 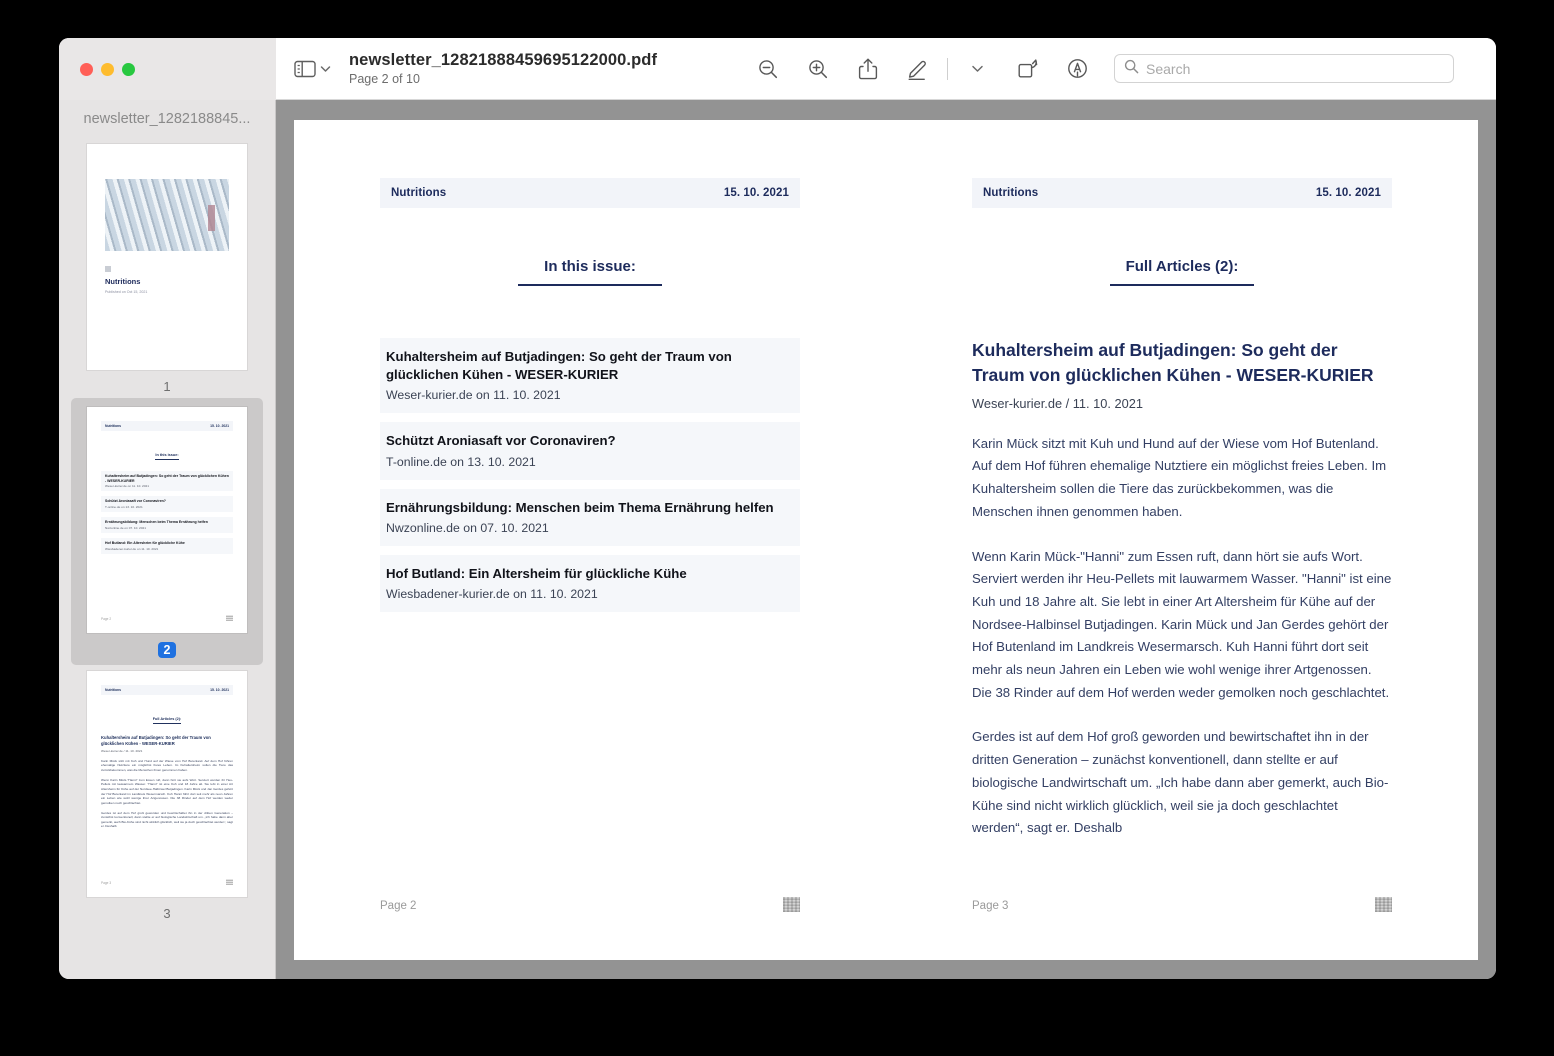 I want to click on markup-icon, so click(x=918, y=69).